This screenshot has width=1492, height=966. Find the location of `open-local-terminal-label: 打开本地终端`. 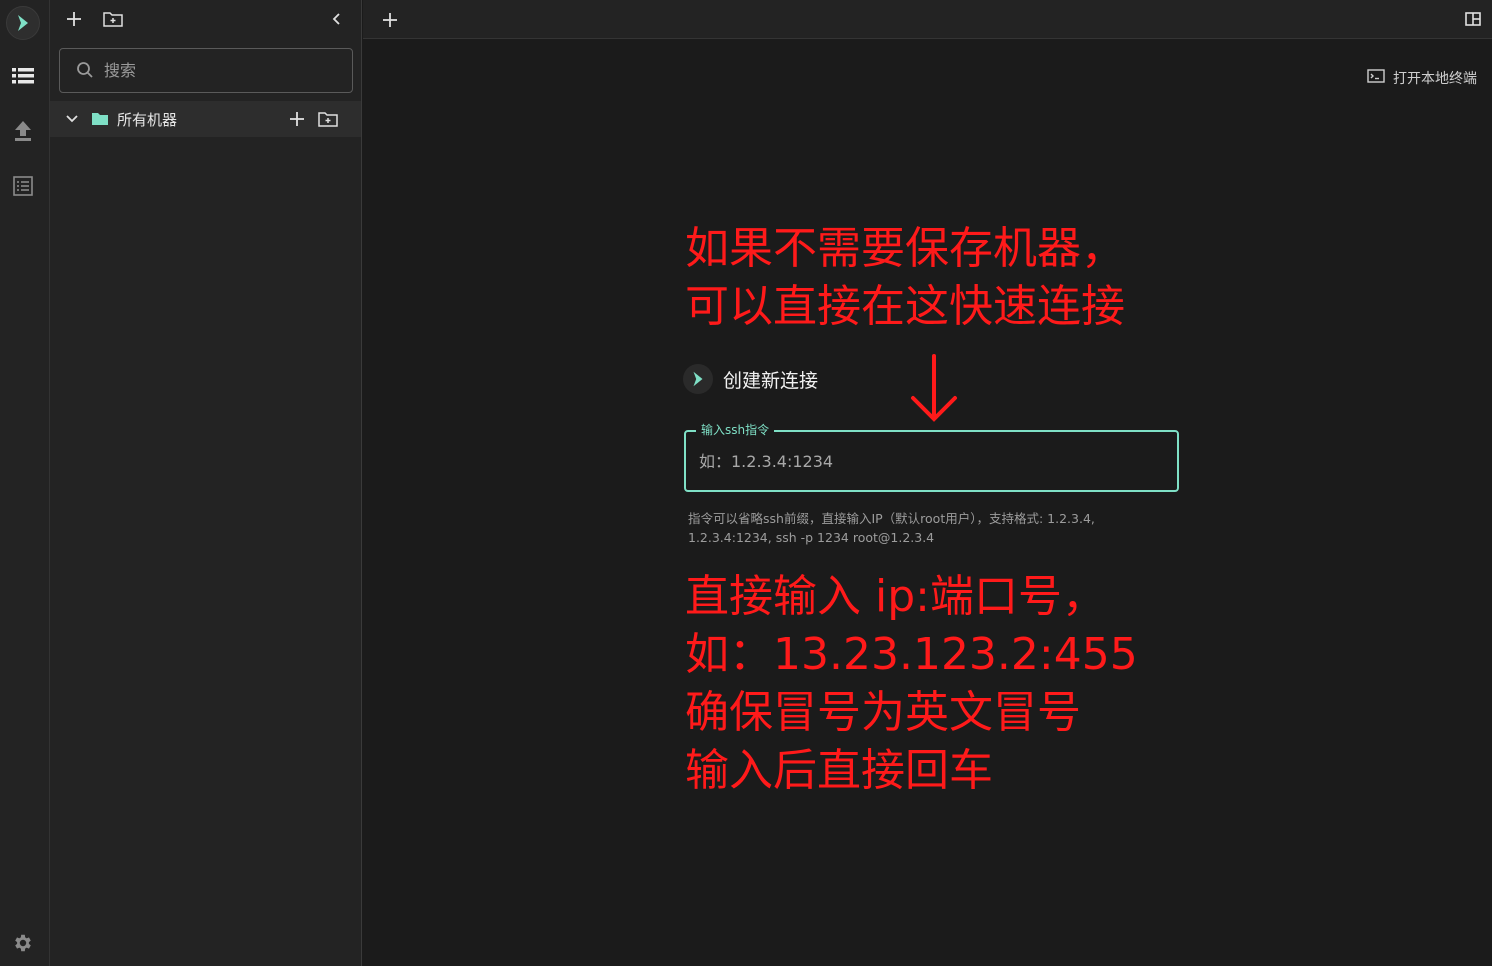

open-local-terminal-label: 打开本地终端 is located at coordinates (1435, 79).